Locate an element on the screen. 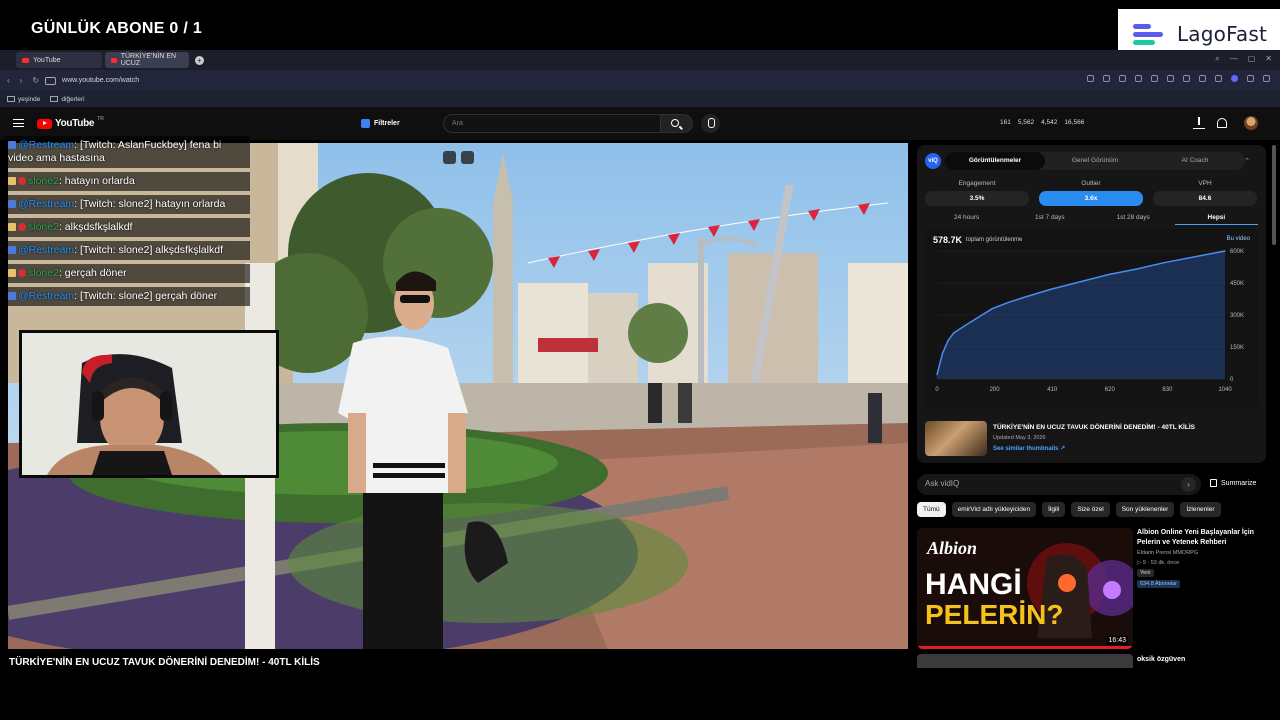 This screenshot has height=720, width=1280. youtube-logo: YouTube TR is located at coordinates (70, 122).